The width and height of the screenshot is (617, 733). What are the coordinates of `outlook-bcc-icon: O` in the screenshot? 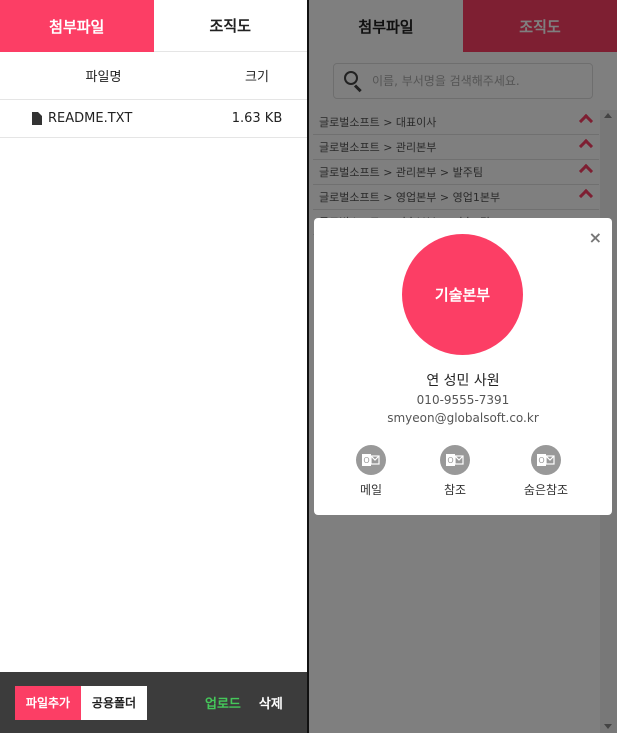 It's located at (546, 460).